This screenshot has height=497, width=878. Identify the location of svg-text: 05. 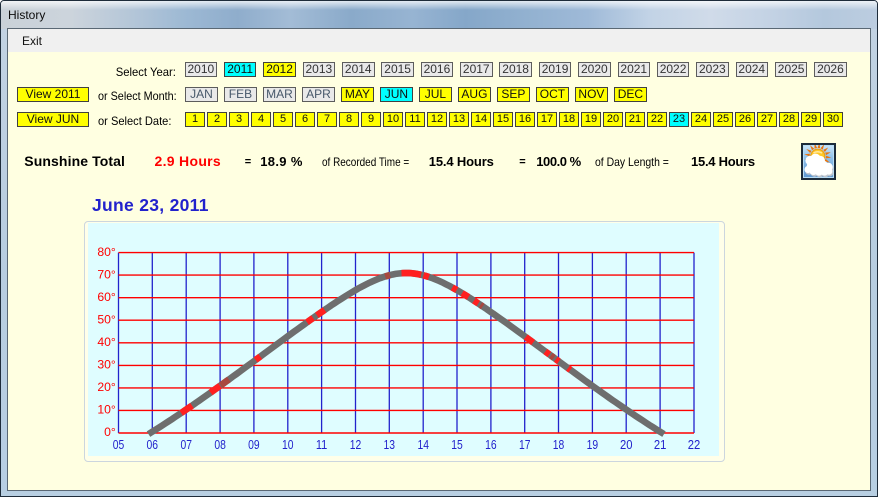
(119, 445).